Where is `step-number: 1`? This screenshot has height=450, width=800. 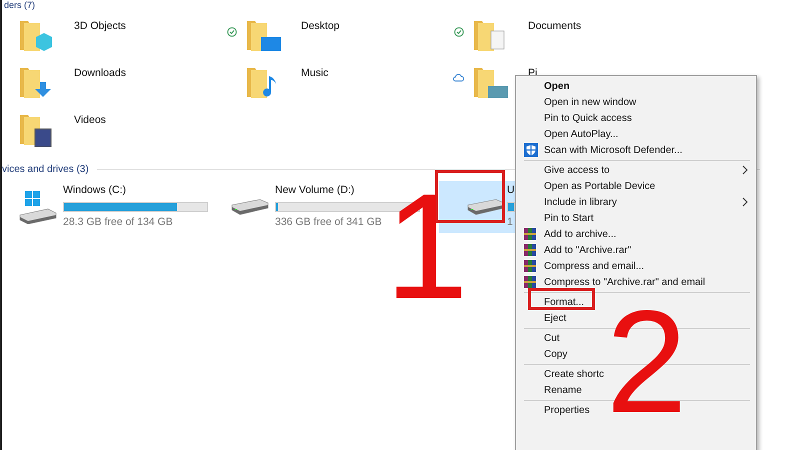
step-number: 1 is located at coordinates (426, 246).